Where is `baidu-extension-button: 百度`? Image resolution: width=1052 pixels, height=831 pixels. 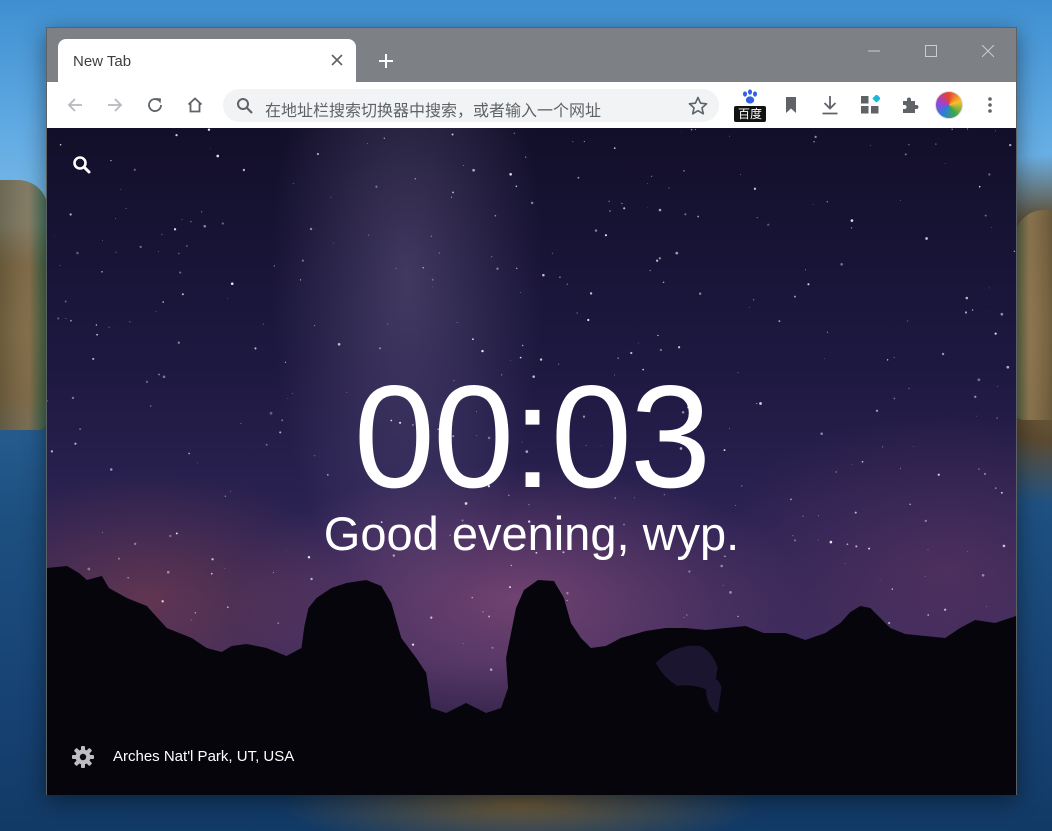 baidu-extension-button: 百度 is located at coordinates (750, 106).